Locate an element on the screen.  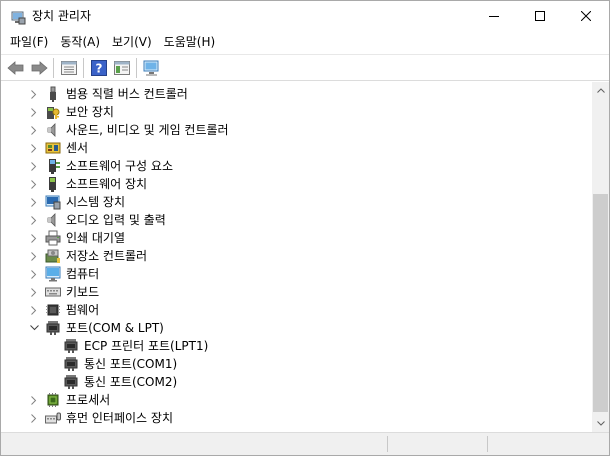
processor-icon is located at coordinates (53, 400).